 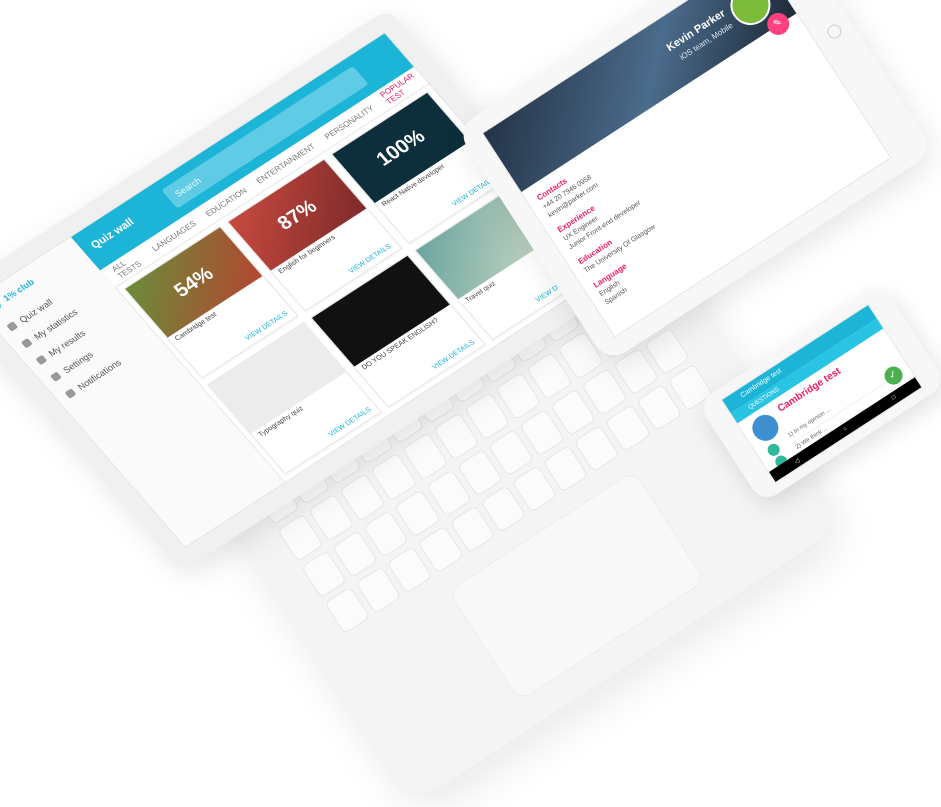 What do you see at coordinates (640, 96) in the screenshot?
I see `profile-hero: Kevin Parker iOS team, Mobile` at bounding box center [640, 96].